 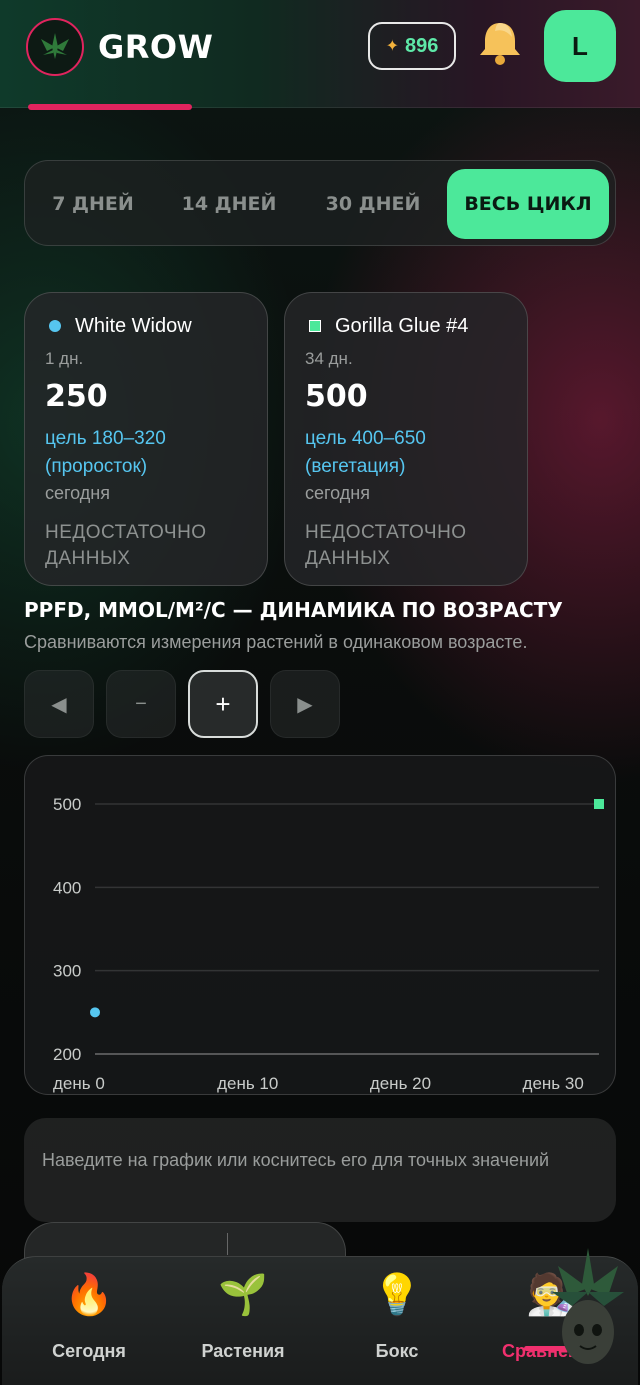 What do you see at coordinates (67, 971) in the screenshot?
I see `y-tick-label: 300` at bounding box center [67, 971].